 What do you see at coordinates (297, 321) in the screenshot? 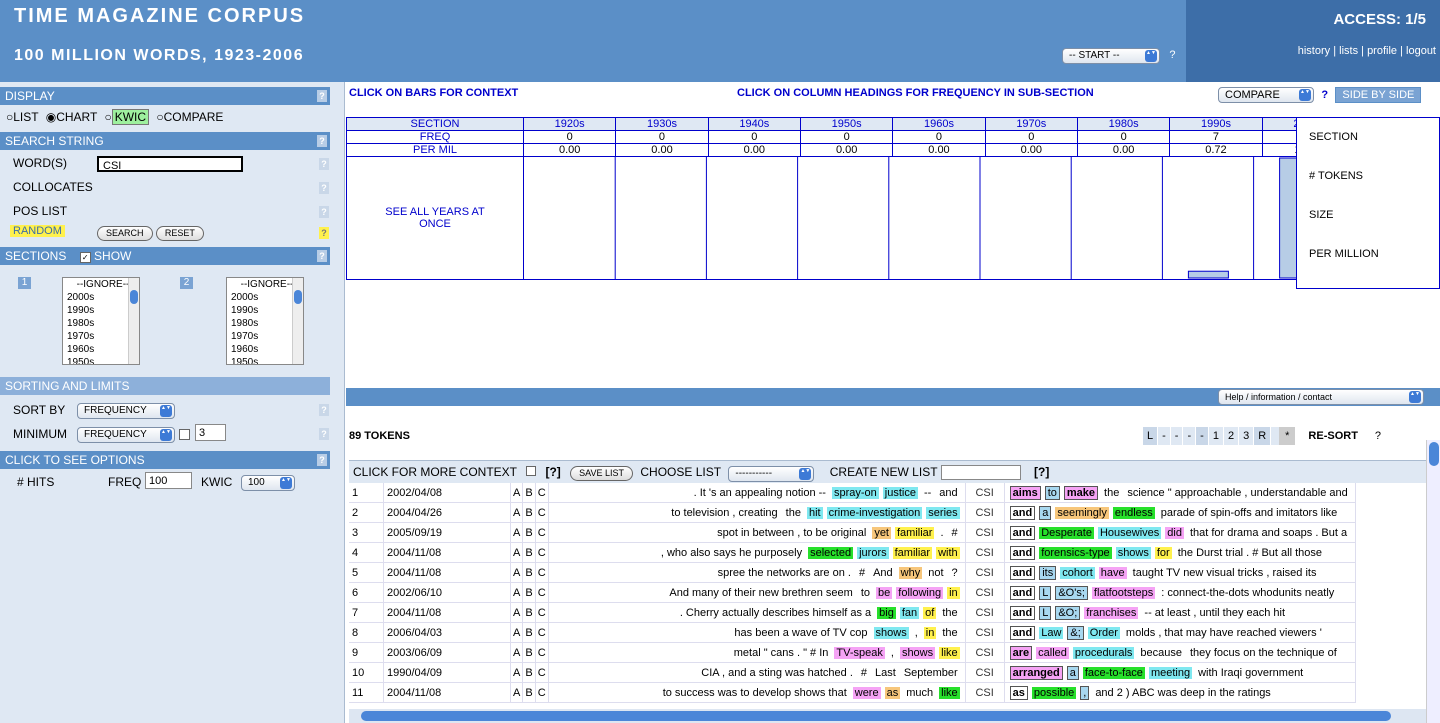
I see `list-scrollbar` at bounding box center [297, 321].